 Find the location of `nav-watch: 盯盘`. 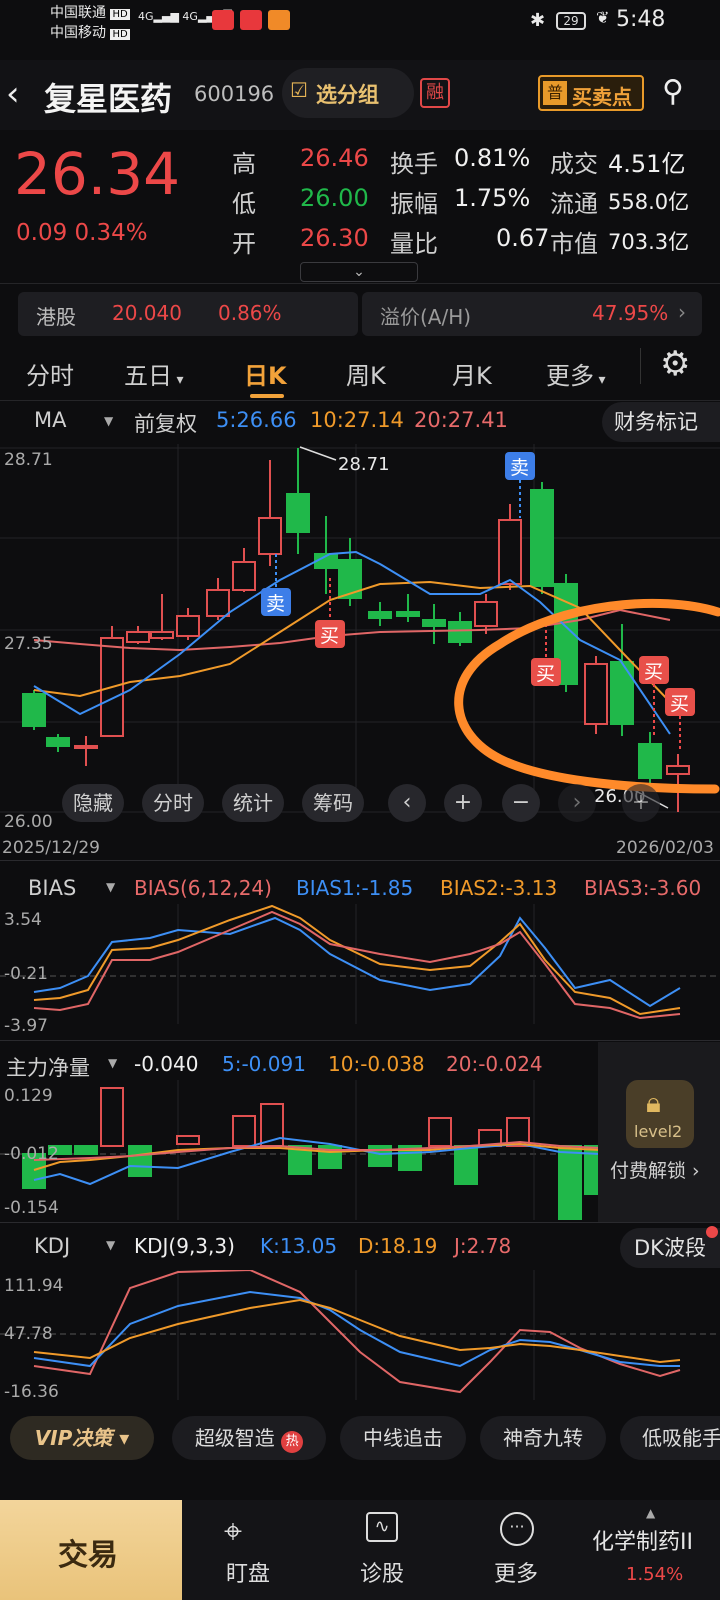

nav-watch: 盯盘 is located at coordinates (248, 1572).